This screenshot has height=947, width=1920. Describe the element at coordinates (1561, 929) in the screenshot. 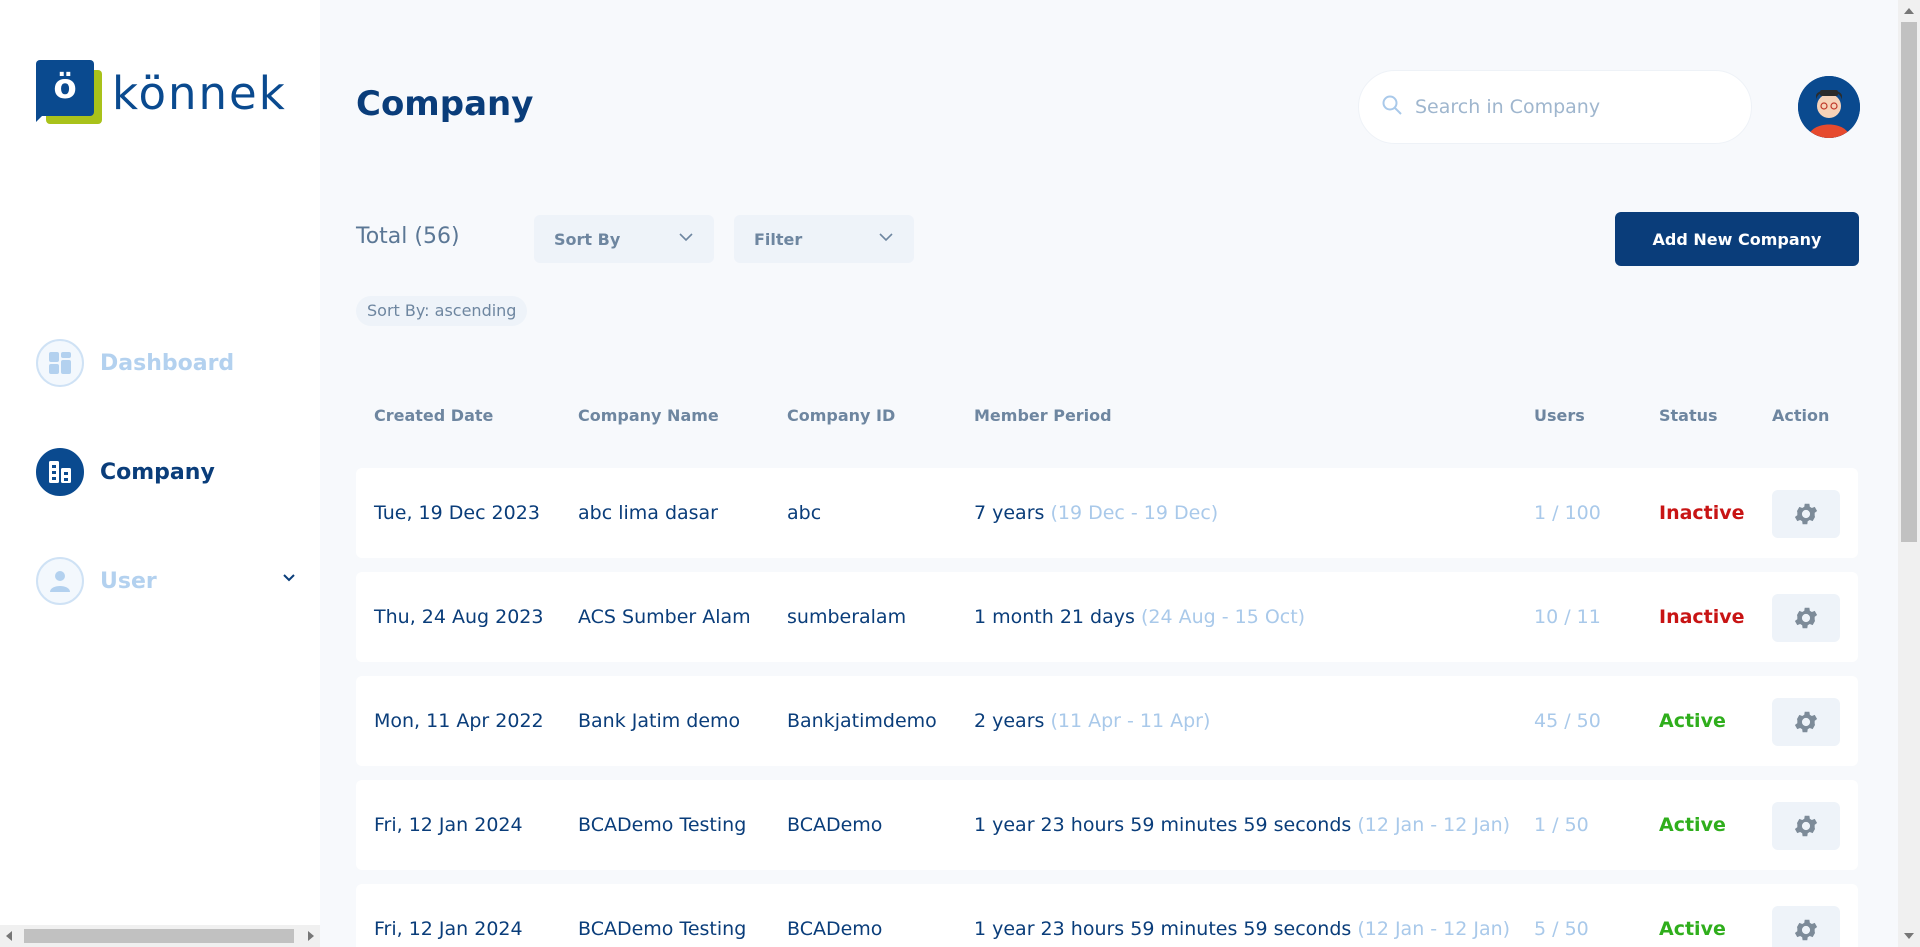

I see `cell-users: 5 / 50` at that location.